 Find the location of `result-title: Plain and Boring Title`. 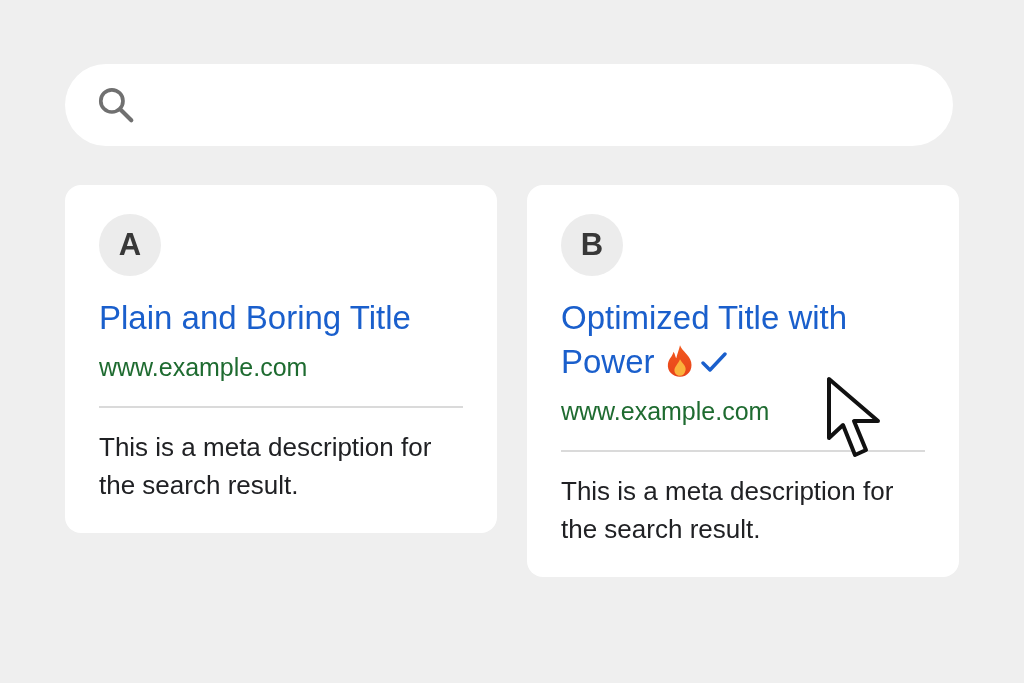

result-title: Plain and Boring Title is located at coordinates (255, 318).